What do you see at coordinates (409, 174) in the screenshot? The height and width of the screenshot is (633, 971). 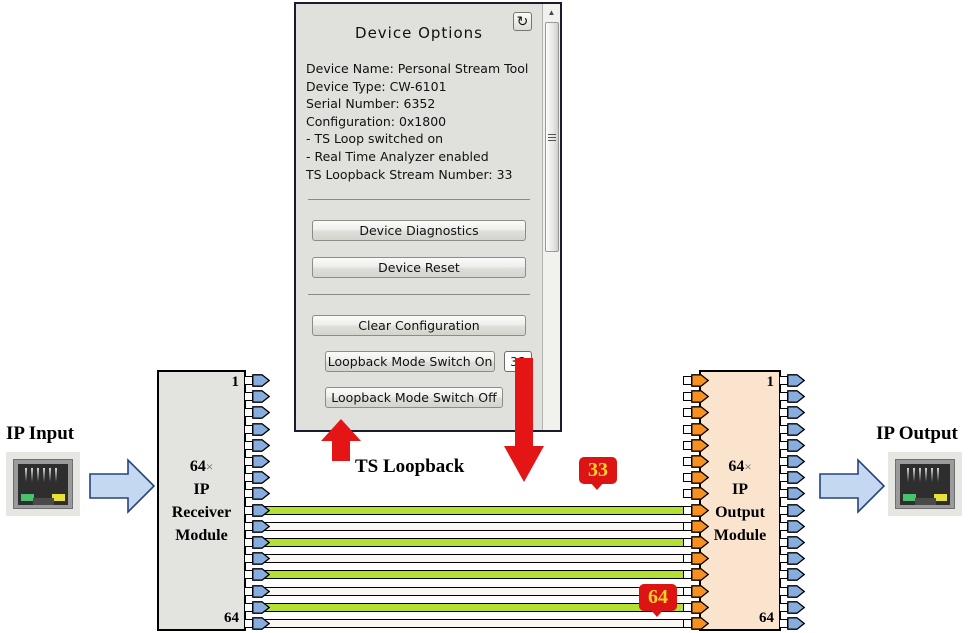 I see `device-info-line-6: TS Loopback Stream Number: 33` at bounding box center [409, 174].